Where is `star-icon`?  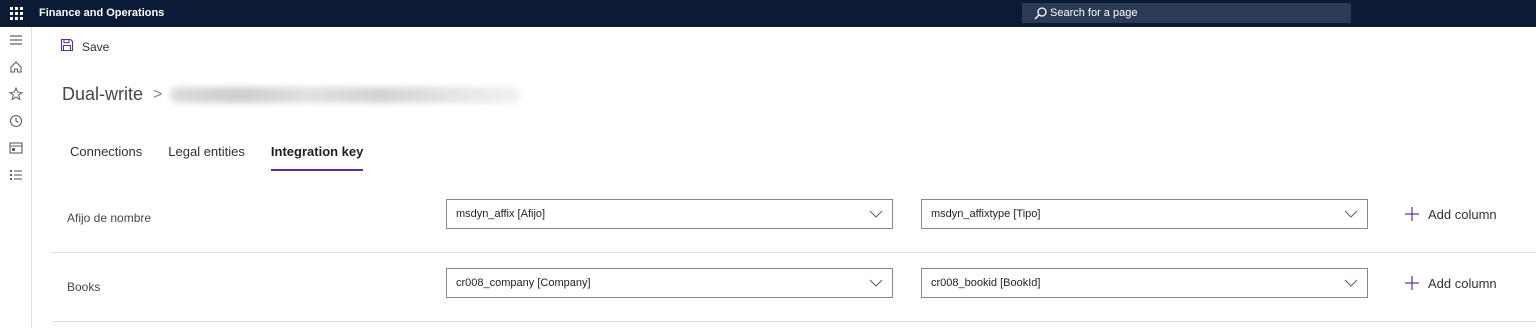
star-icon is located at coordinates (16, 94).